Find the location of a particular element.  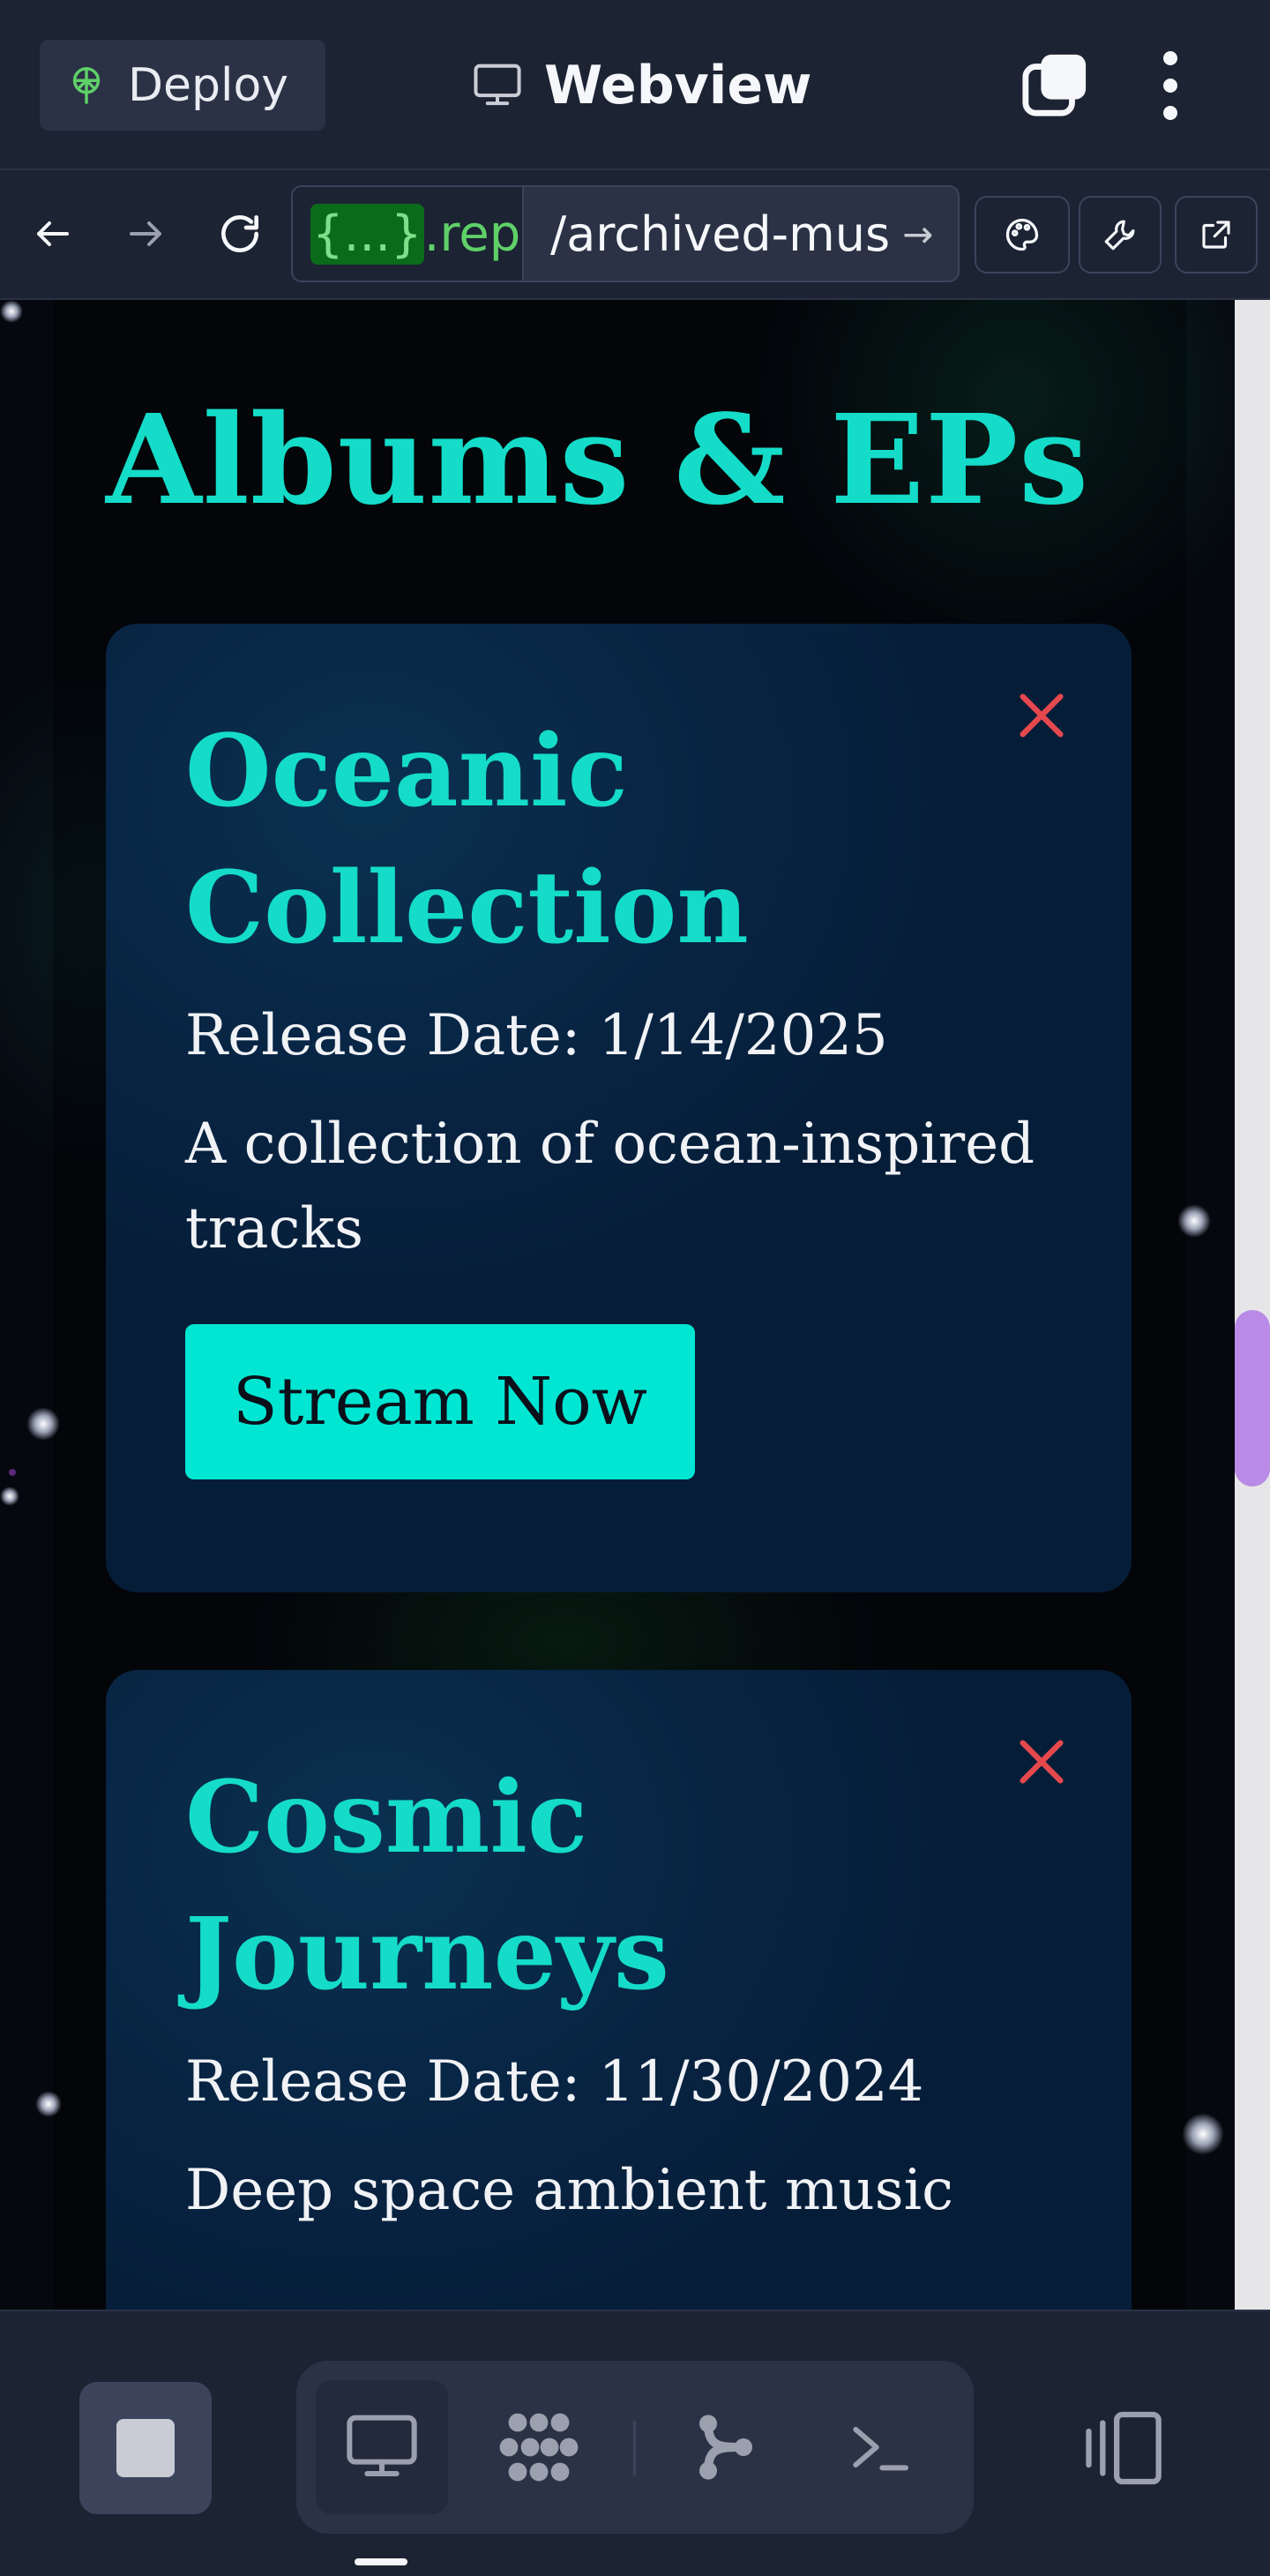

webview-title-text: Webview is located at coordinates (678, 85).